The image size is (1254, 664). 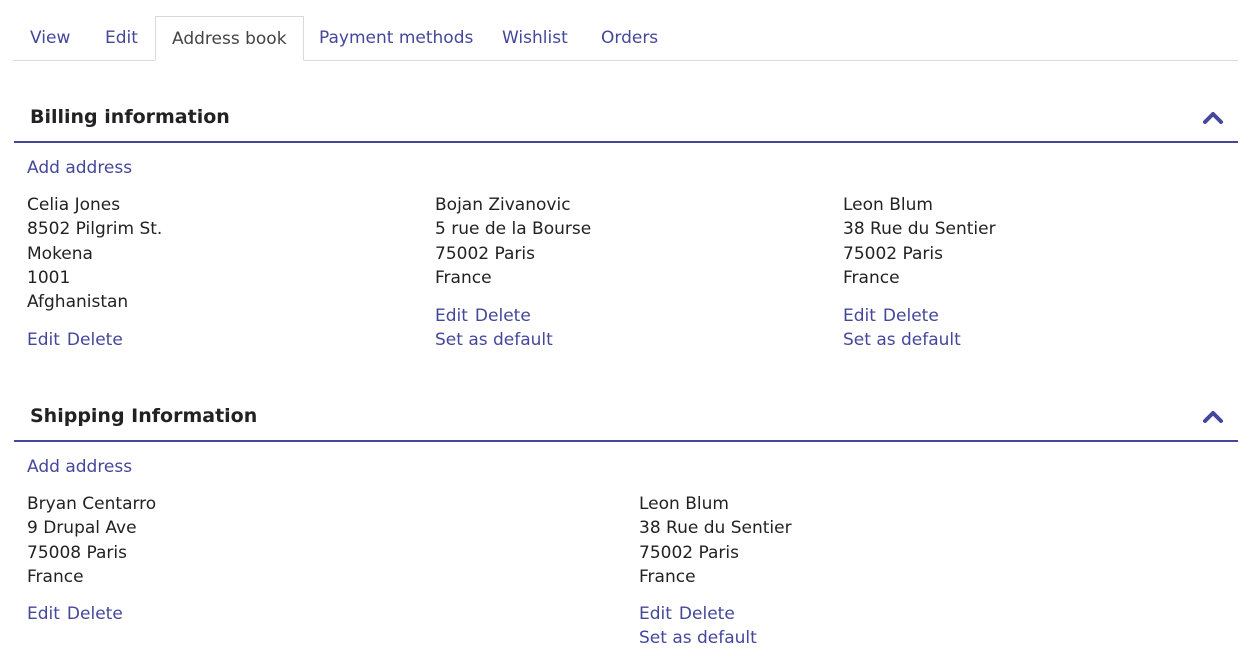 What do you see at coordinates (79, 168) in the screenshot?
I see `billing-add-address-link: Add address` at bounding box center [79, 168].